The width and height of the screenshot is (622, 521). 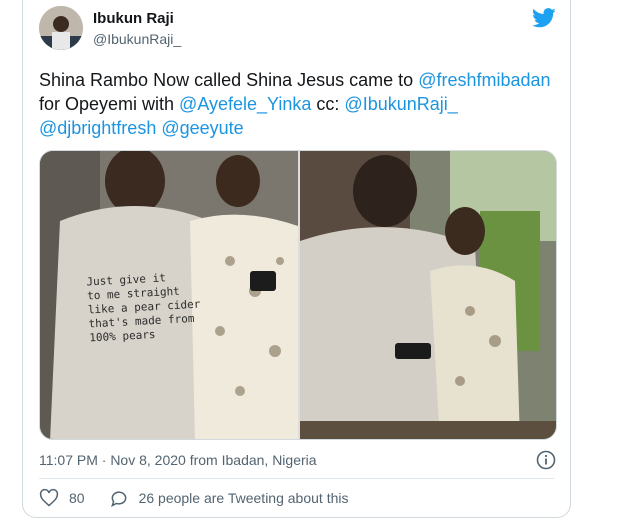 What do you see at coordinates (61, 28) in the screenshot?
I see `avatar` at bounding box center [61, 28].